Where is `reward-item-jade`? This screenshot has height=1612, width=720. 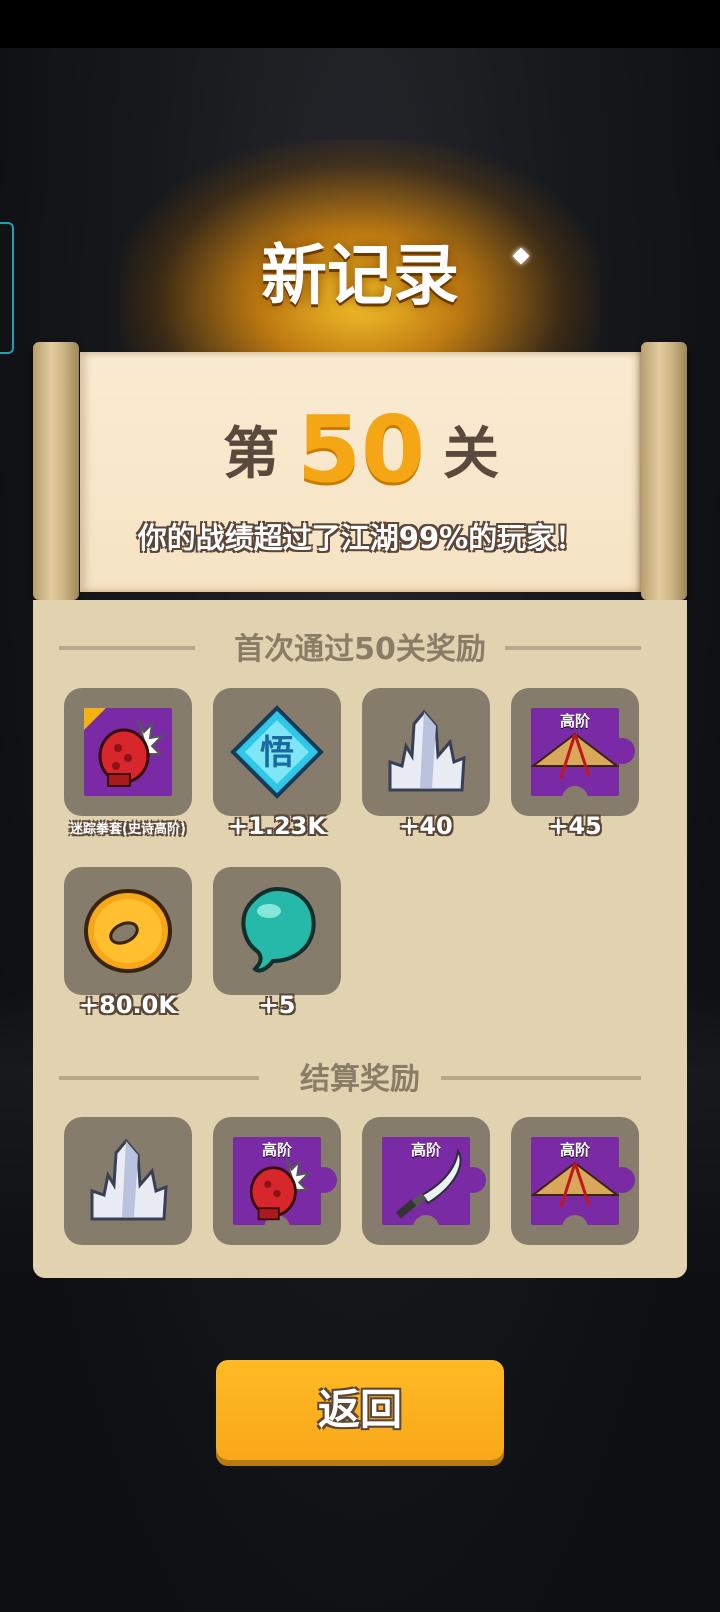 reward-item-jade is located at coordinates (277, 931).